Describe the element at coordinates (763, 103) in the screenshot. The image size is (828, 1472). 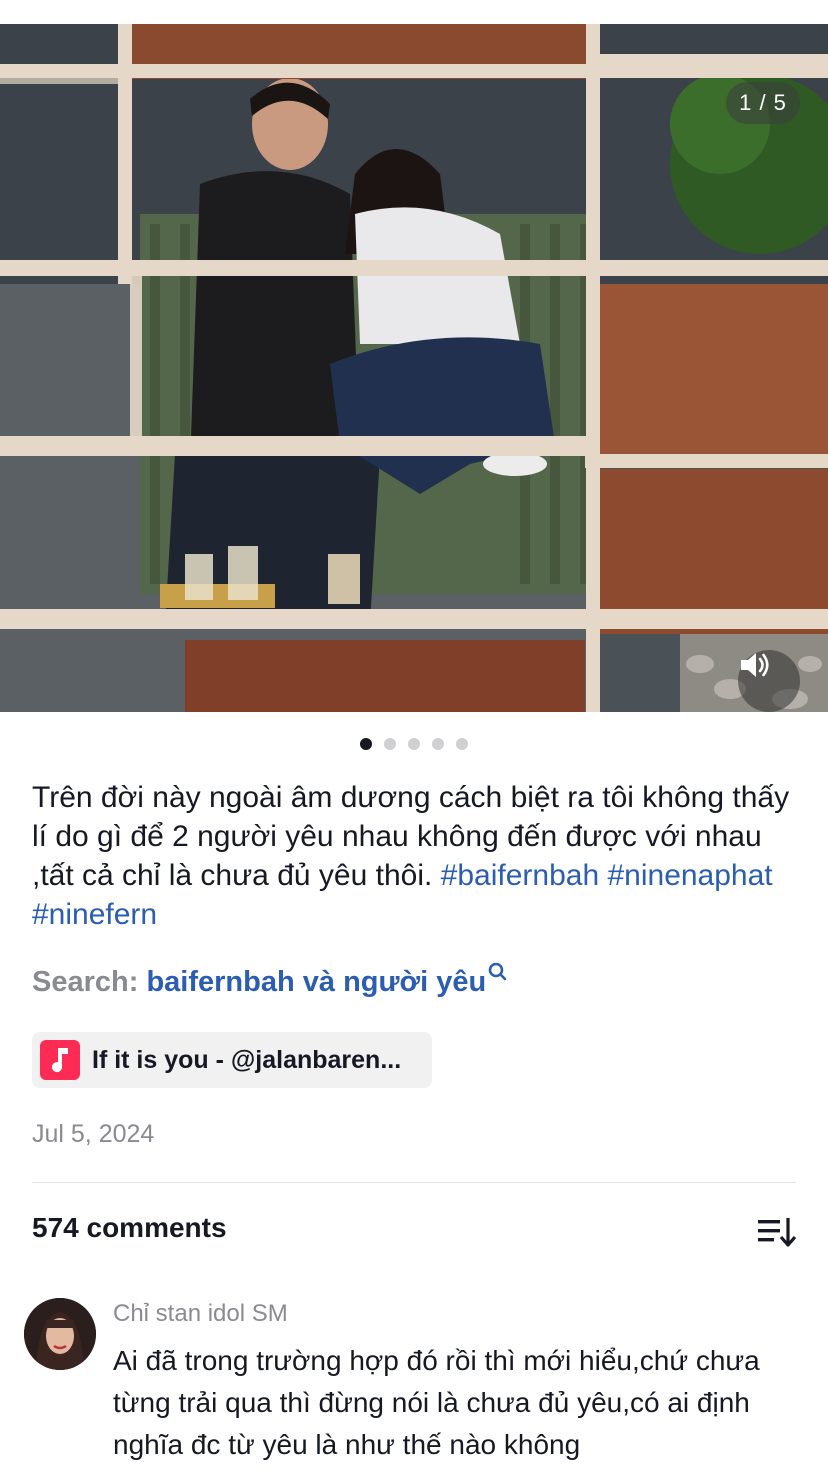
I see `image-counter: 1 / 5` at that location.